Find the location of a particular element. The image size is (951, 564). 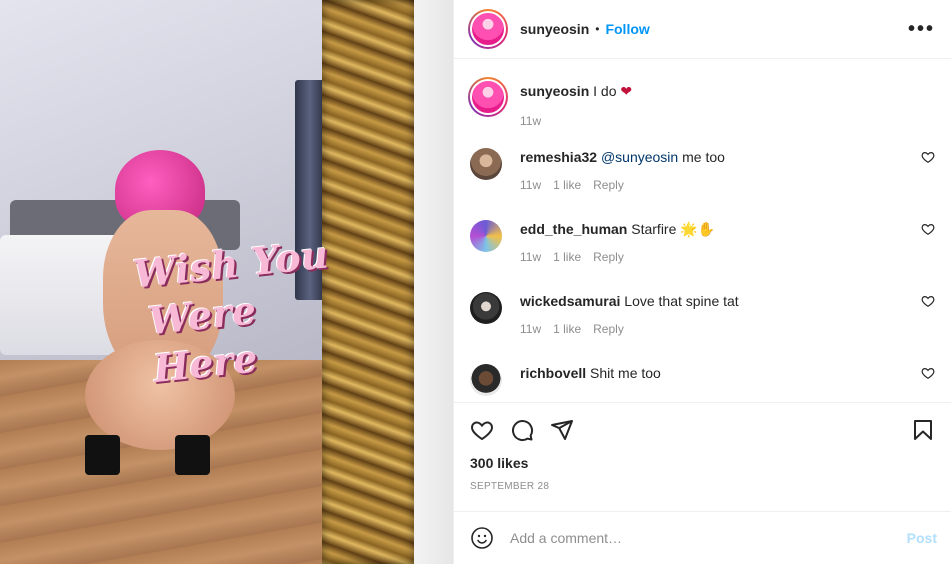

author-avatar is located at coordinates (488, 29).